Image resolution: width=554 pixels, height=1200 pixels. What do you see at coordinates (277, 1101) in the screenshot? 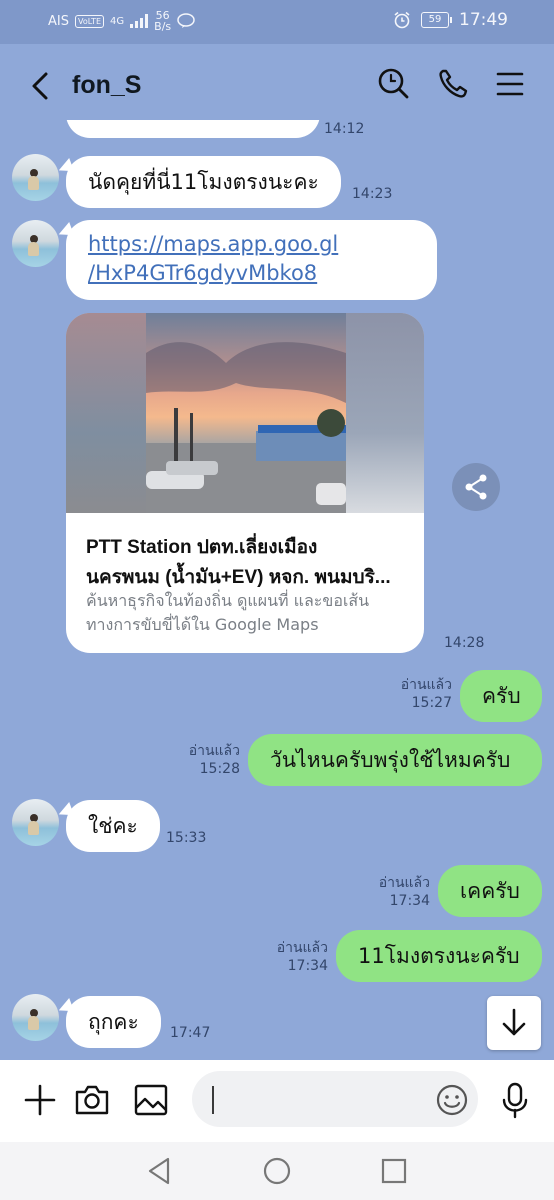
I see `message-input-bar` at bounding box center [277, 1101].